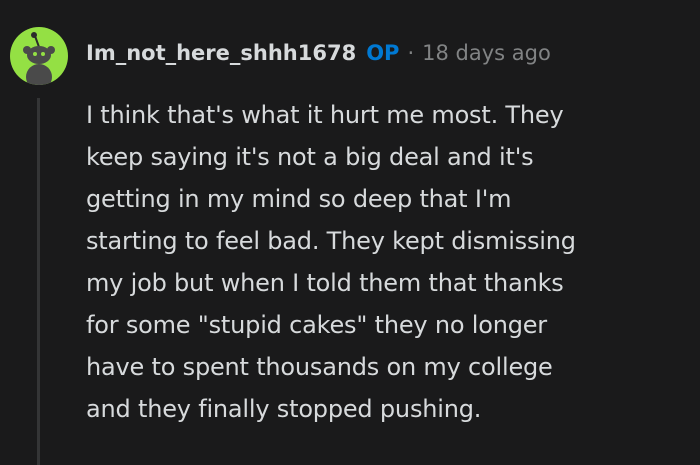 The height and width of the screenshot is (465, 700). What do you see at coordinates (383, 53) in the screenshot?
I see `op-badge: OP` at bounding box center [383, 53].